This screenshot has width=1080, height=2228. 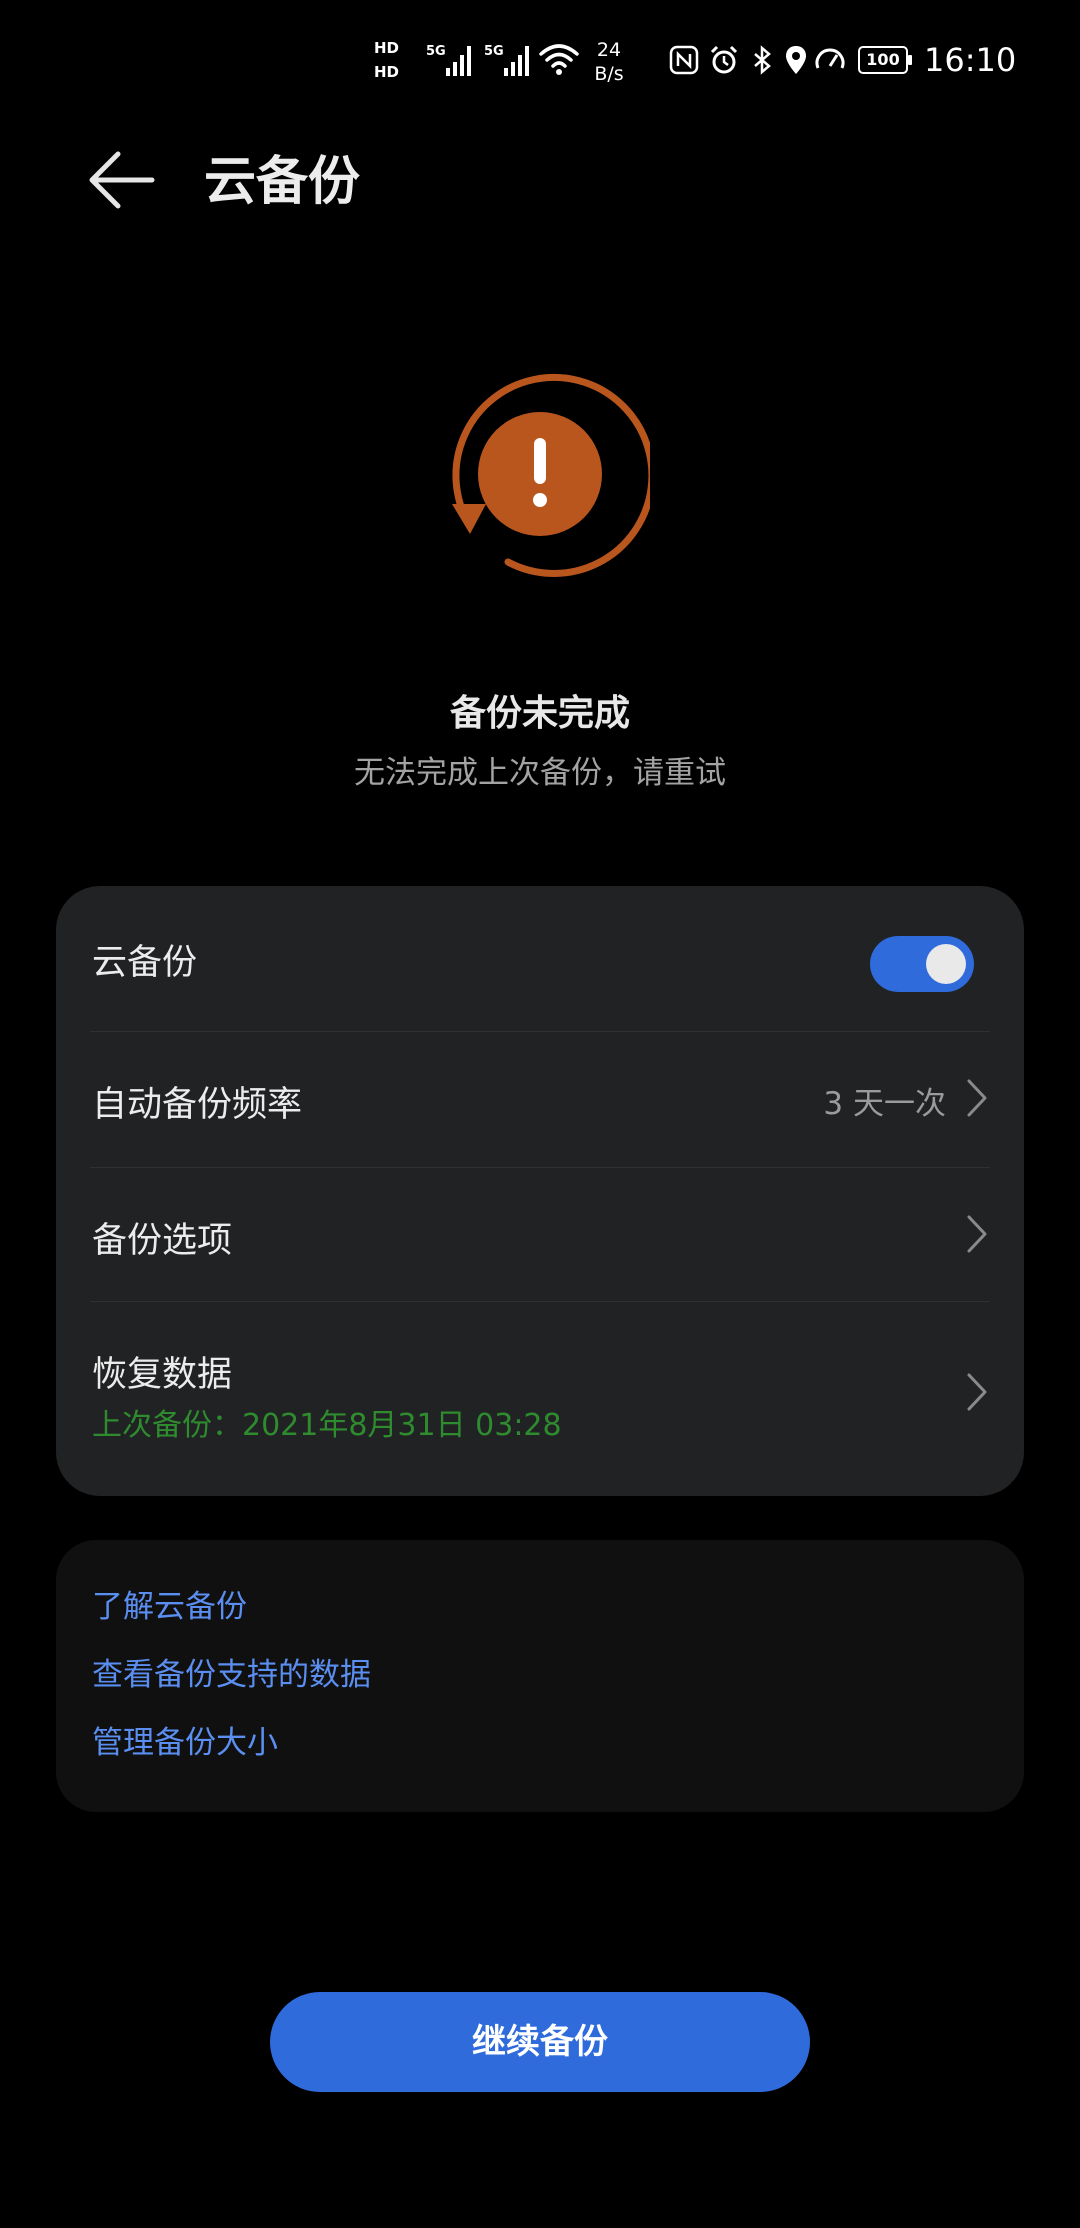 I want to click on net-speed-value: 24, so click(x=609, y=50).